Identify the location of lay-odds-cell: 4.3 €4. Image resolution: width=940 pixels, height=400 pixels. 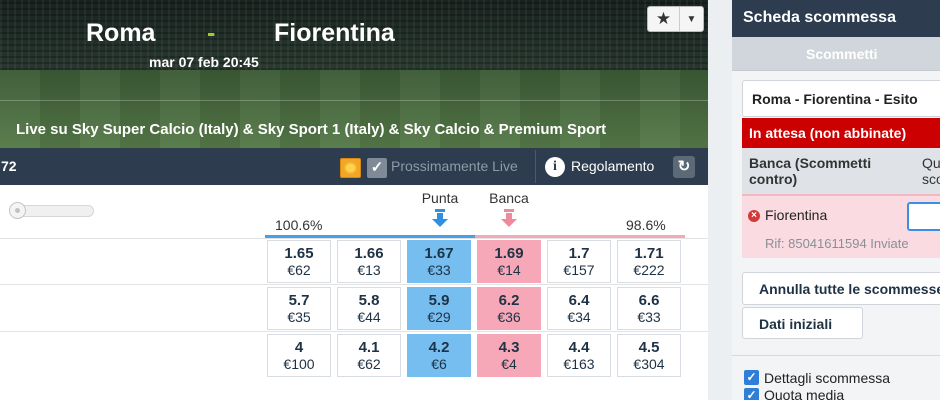
(509, 355).